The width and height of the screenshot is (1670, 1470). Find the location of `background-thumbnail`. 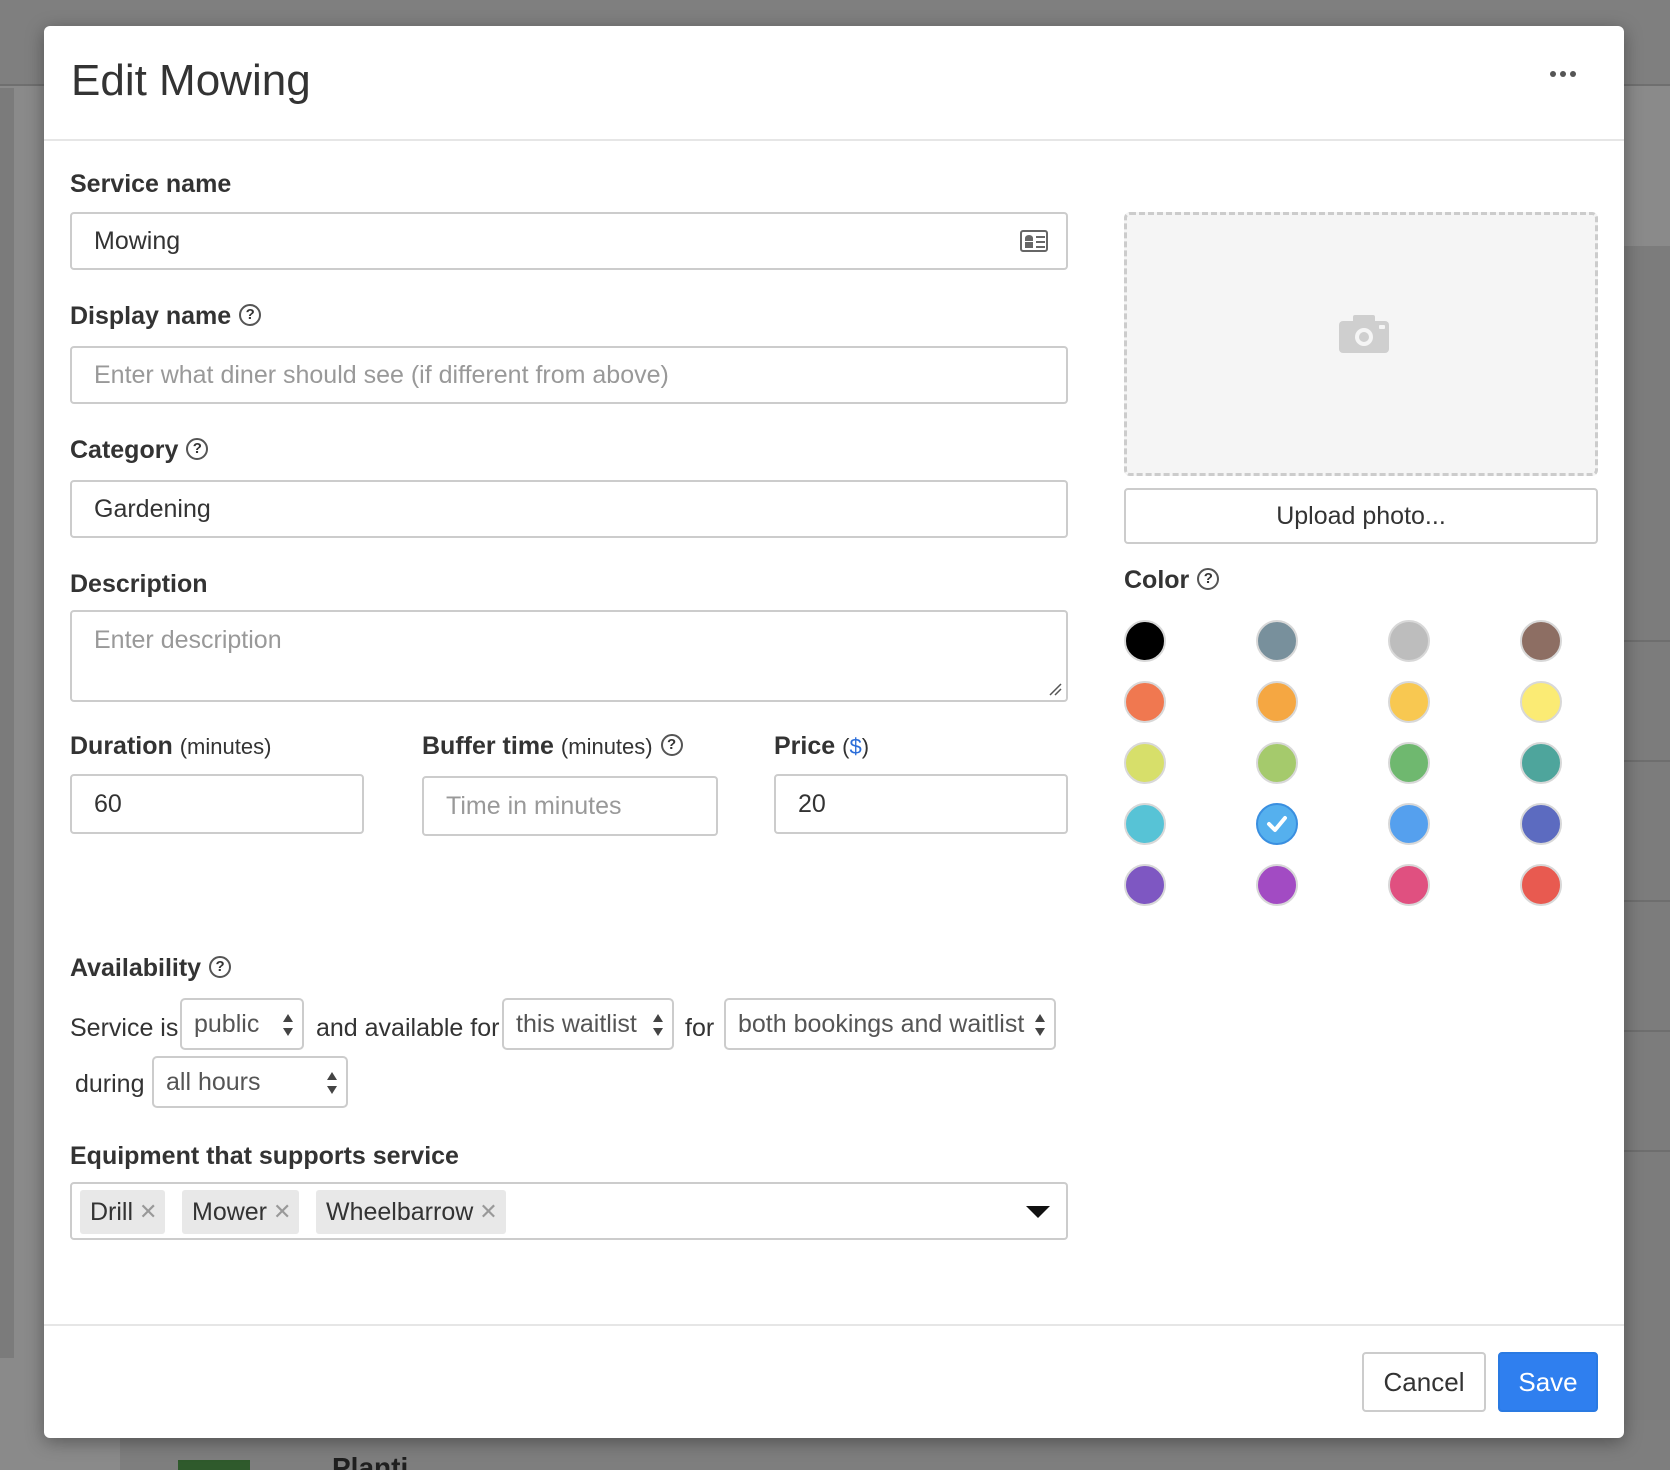

background-thumbnail is located at coordinates (214, 1465).